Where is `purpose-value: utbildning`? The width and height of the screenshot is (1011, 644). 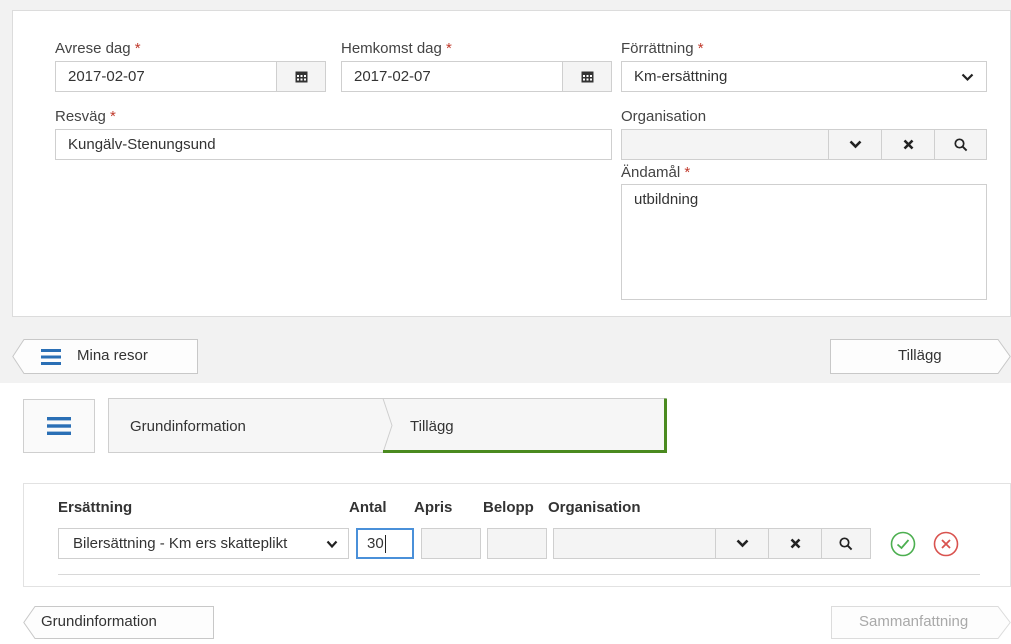 purpose-value: utbildning is located at coordinates (666, 199).